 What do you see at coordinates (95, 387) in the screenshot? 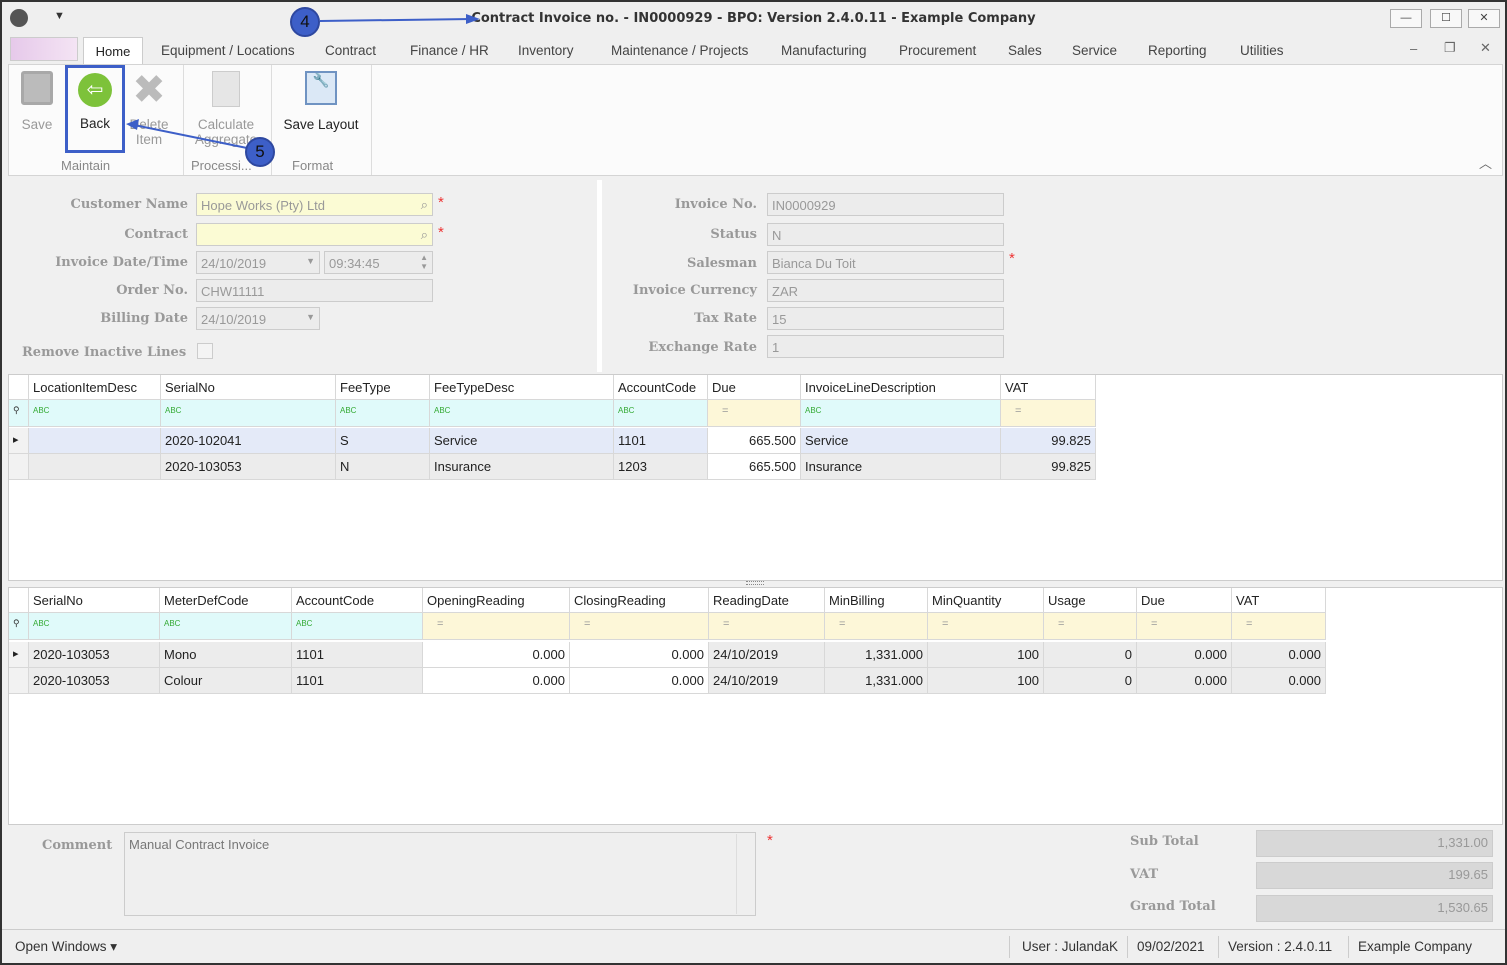
I see `column-header: LocationItemDesc` at bounding box center [95, 387].